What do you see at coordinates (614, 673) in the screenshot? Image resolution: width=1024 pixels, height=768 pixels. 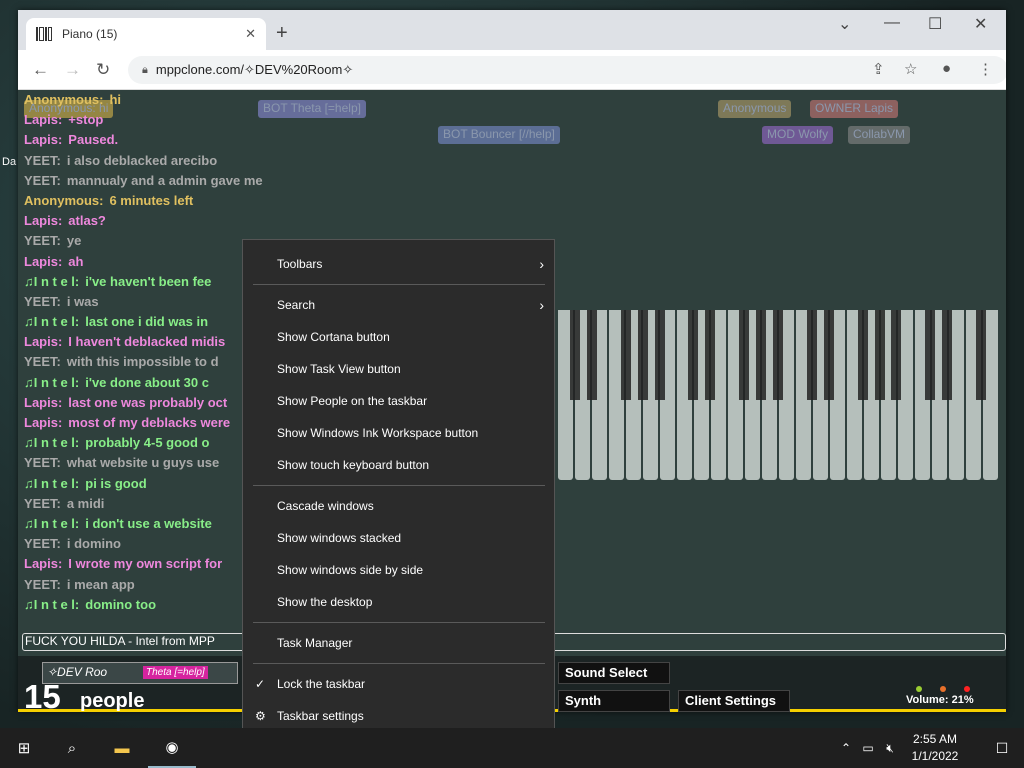 I see `sound-select-button: Sound Select` at bounding box center [614, 673].